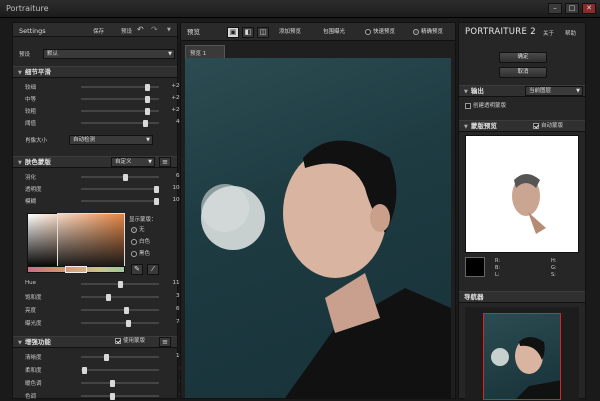 The height and width of the screenshot is (401, 600). I want to click on auto-mask-checkbox: 自动蒙版, so click(548, 126).